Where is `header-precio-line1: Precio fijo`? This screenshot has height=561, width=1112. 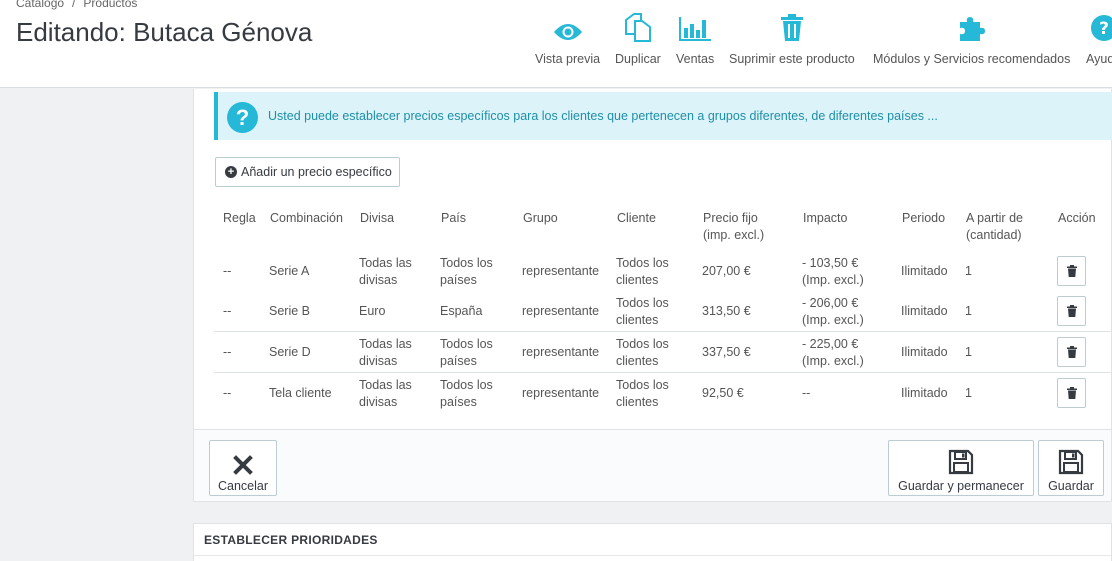 header-precio-line1: Precio fijo is located at coordinates (730, 218).